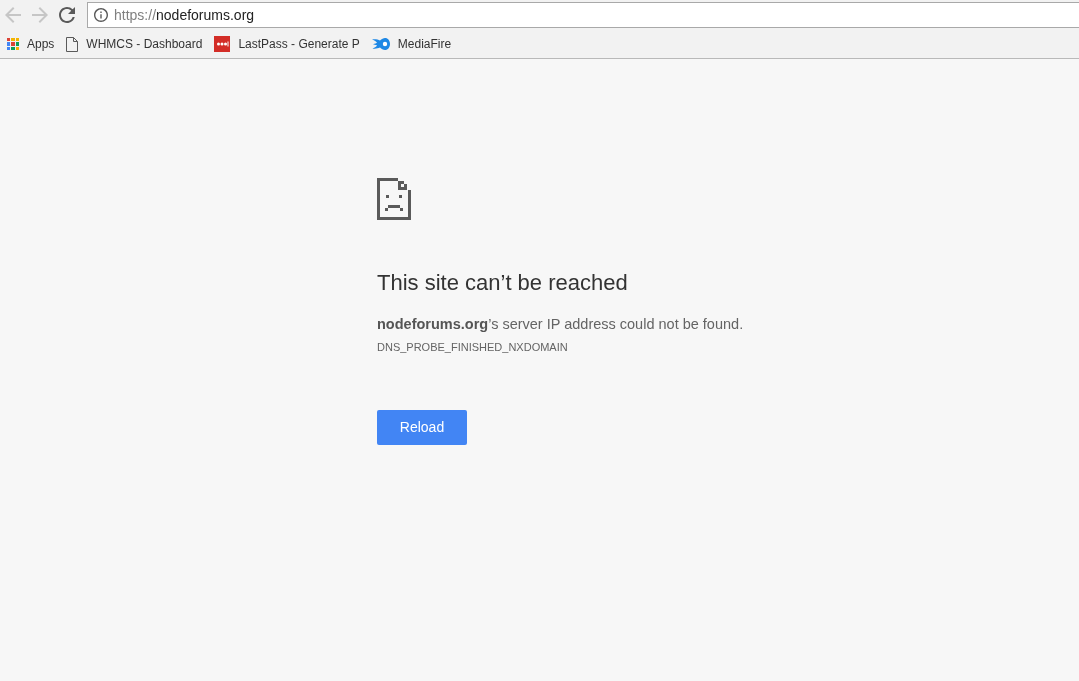 Image resolution: width=1079 pixels, height=681 pixels. What do you see at coordinates (67, 15) in the screenshot?
I see `reload-icon` at bounding box center [67, 15].